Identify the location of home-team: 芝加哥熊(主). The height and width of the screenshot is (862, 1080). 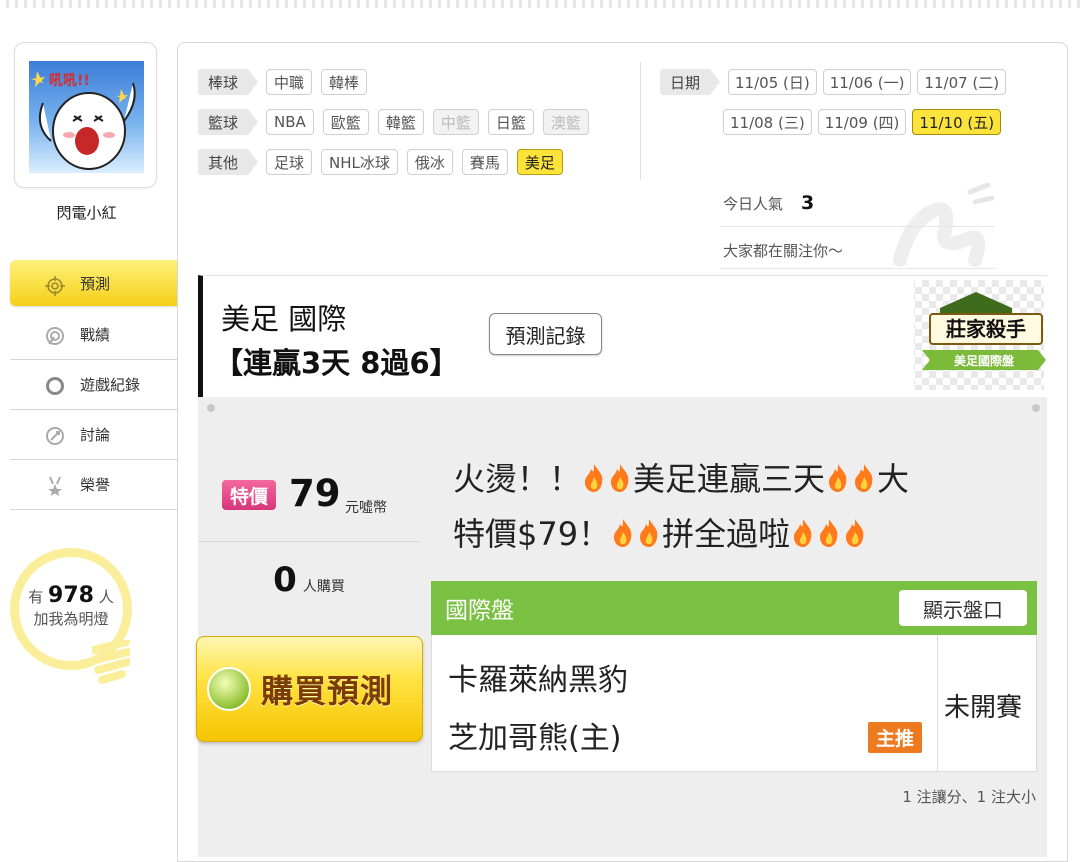
(535, 738).